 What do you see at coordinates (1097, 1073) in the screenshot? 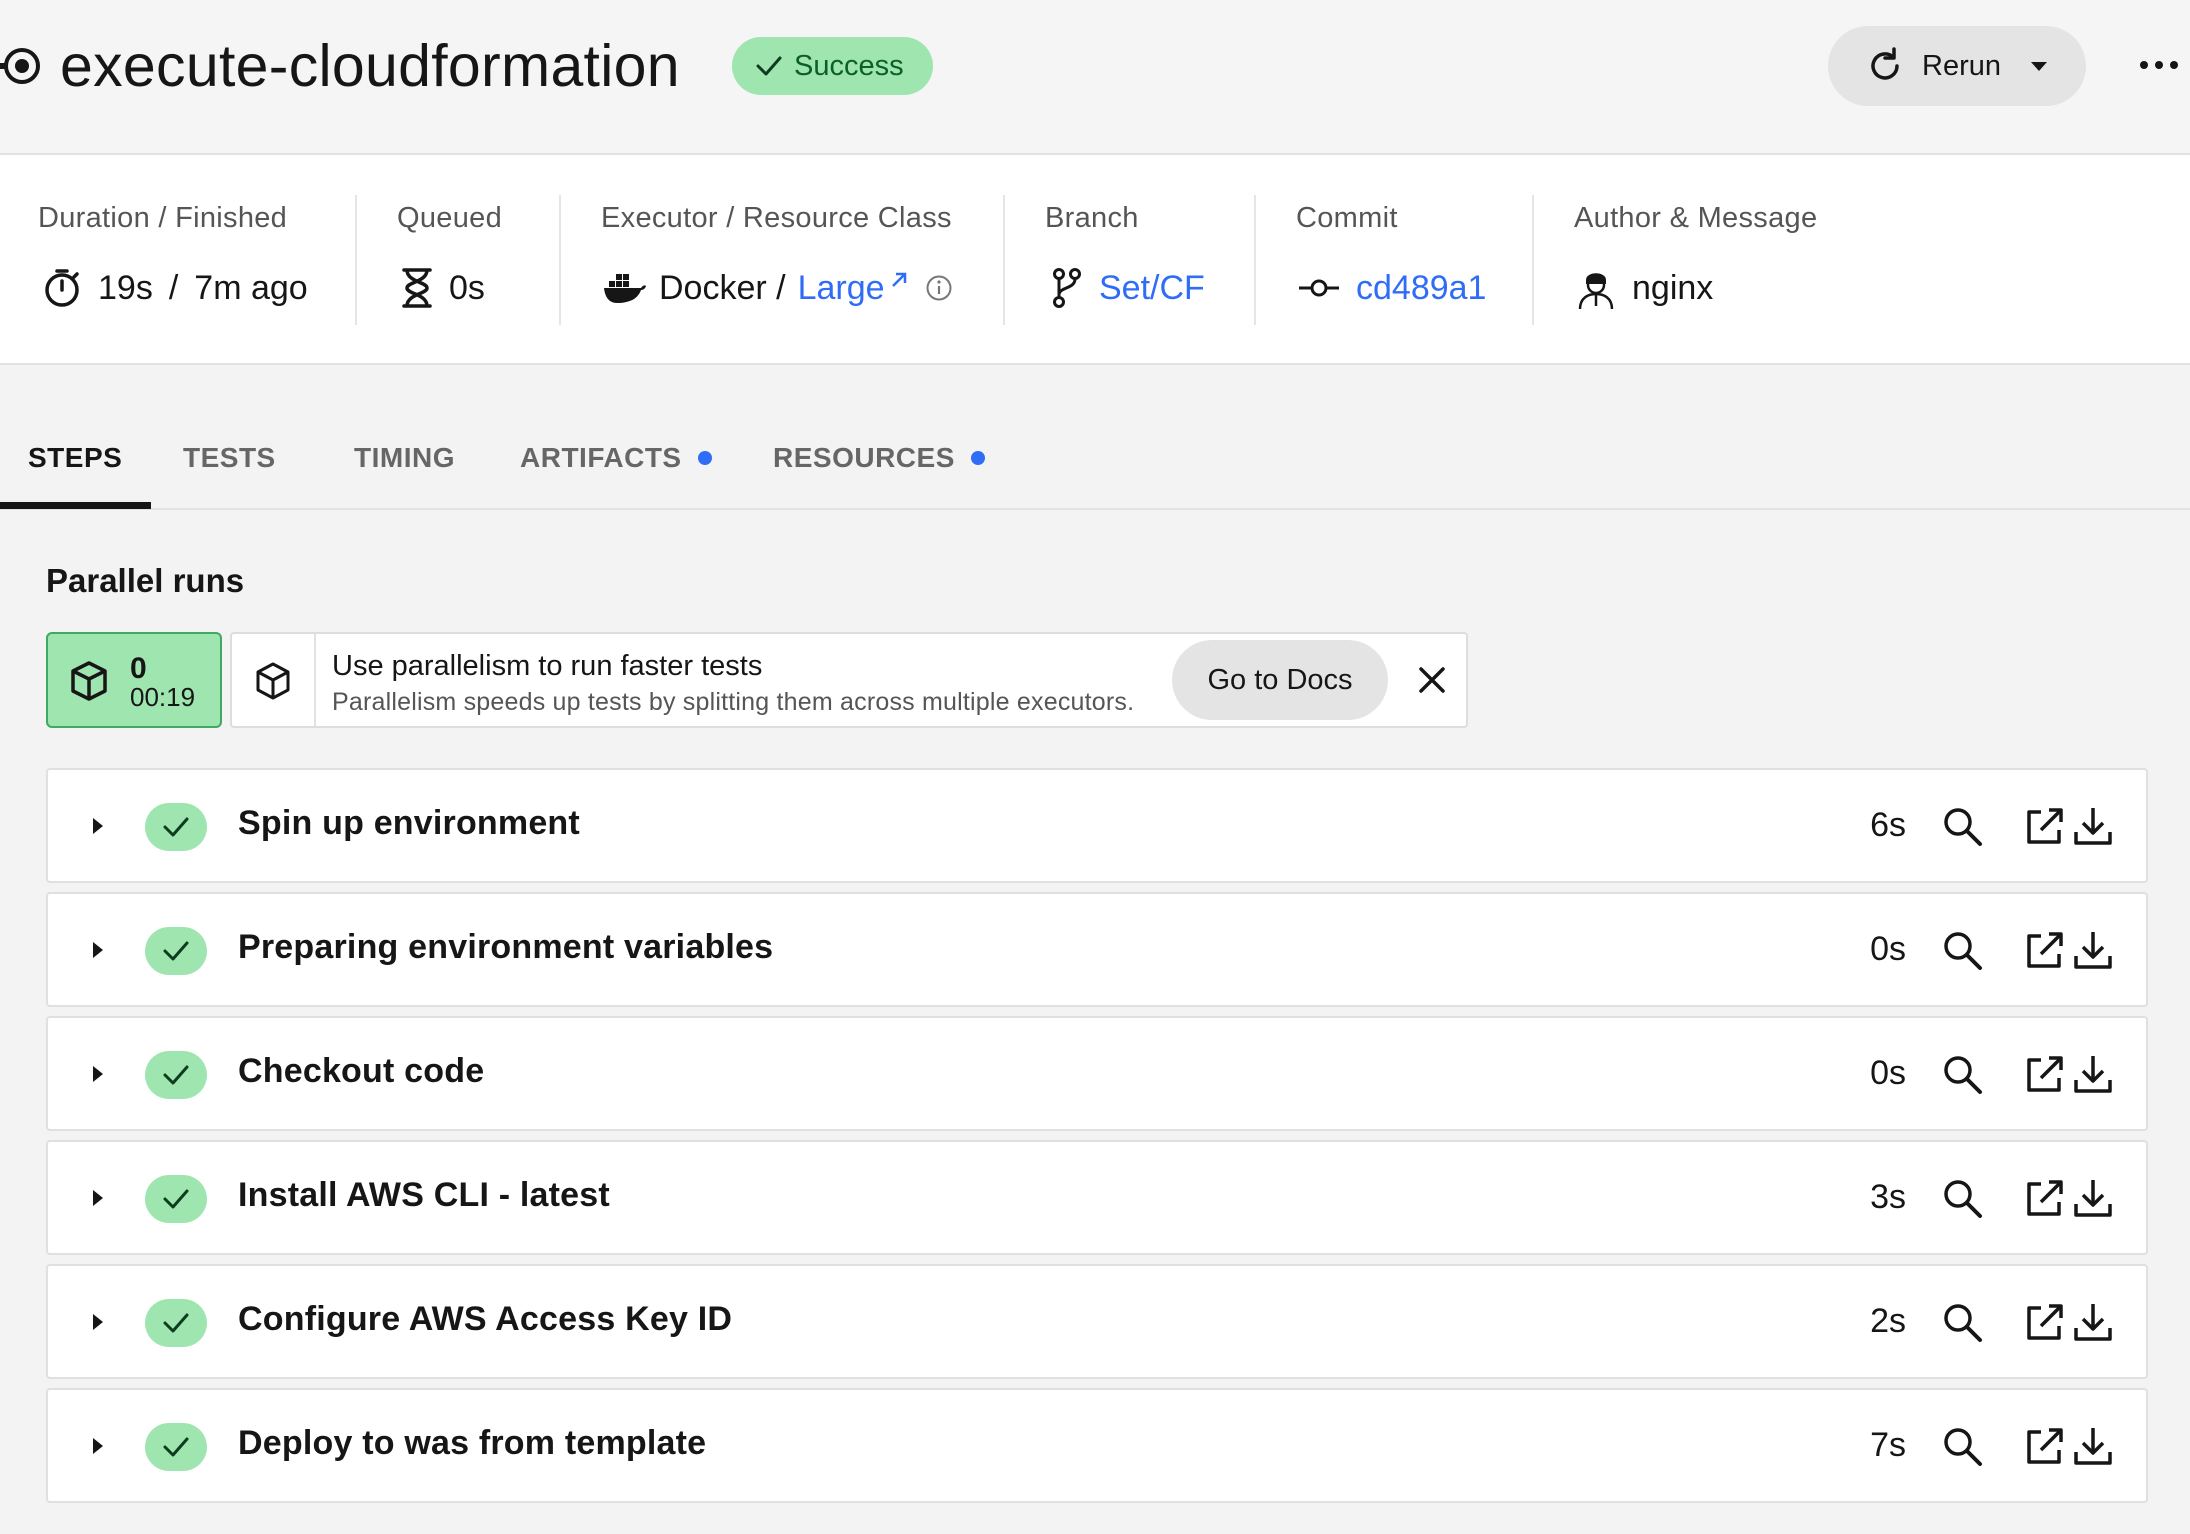
I see `step-row: Checkout code 0s` at bounding box center [1097, 1073].